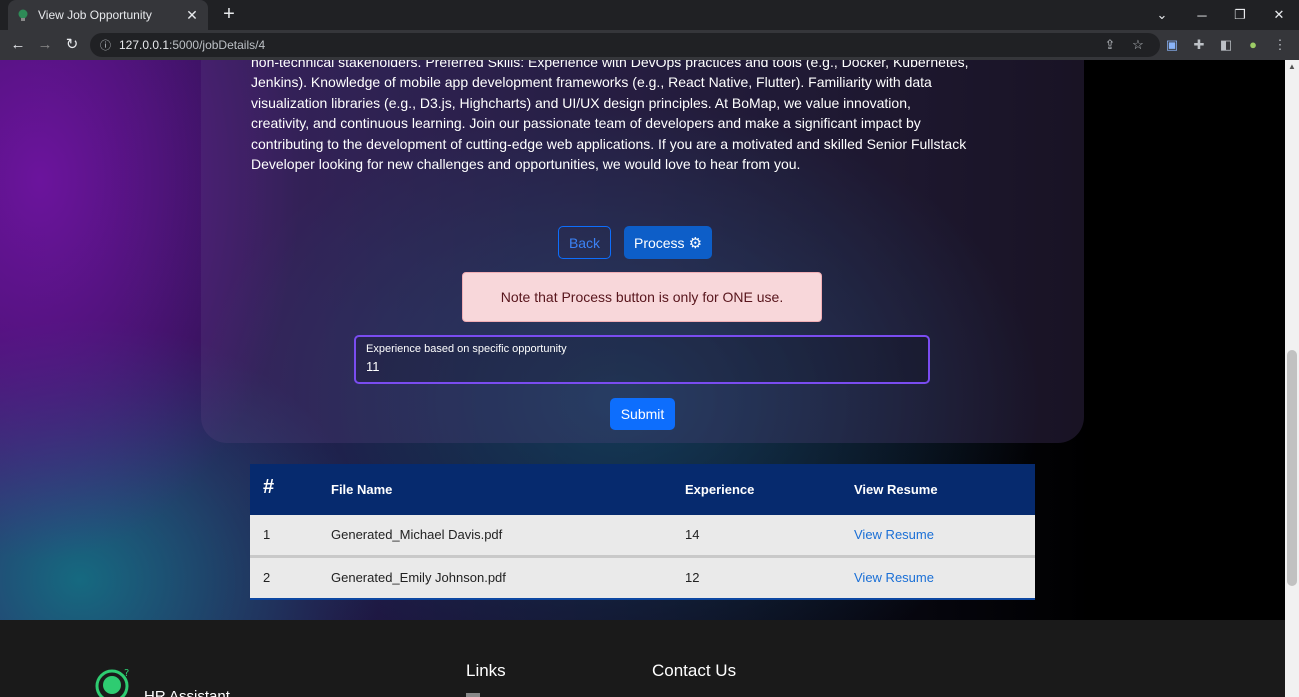 This screenshot has height=697, width=1299. Describe the element at coordinates (720, 489) in the screenshot. I see `column-header-experience: Experience` at that location.